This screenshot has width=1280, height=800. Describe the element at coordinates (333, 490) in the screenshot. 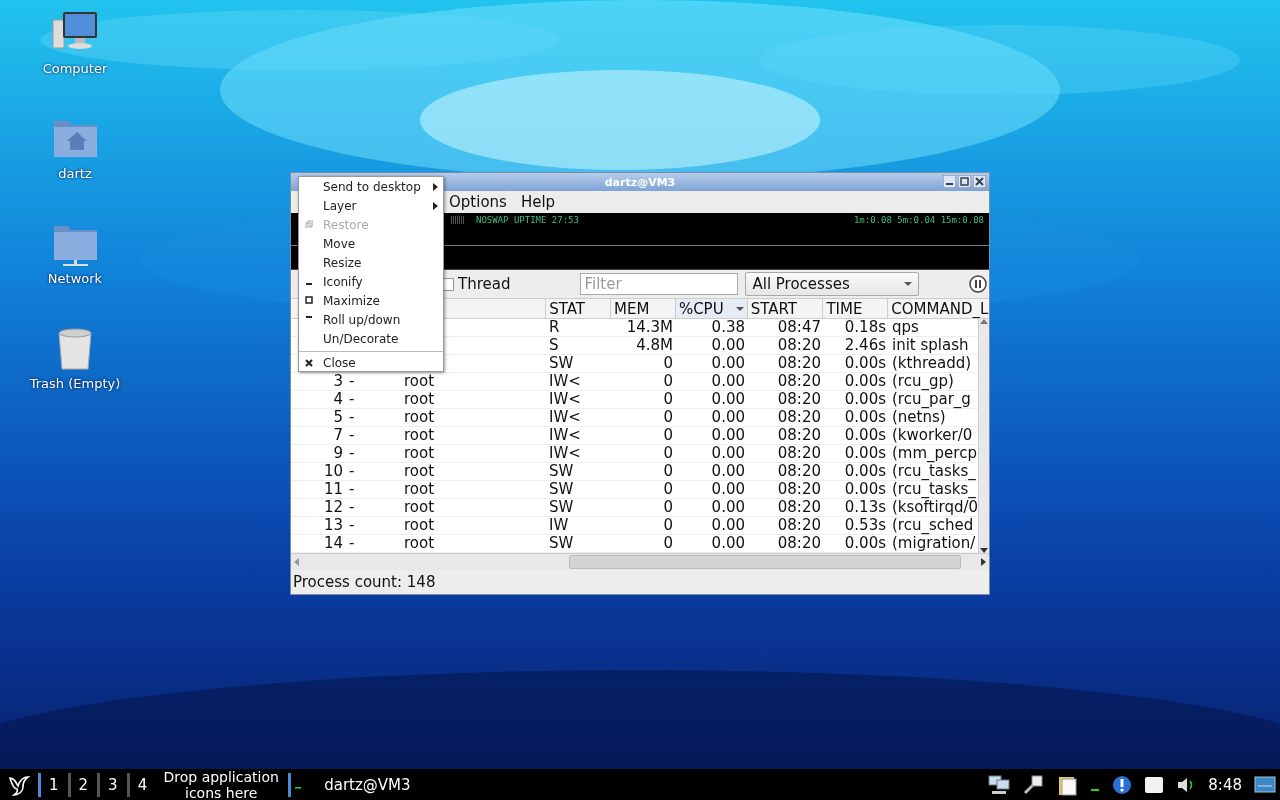

I see `table-cell-text: 11` at that location.